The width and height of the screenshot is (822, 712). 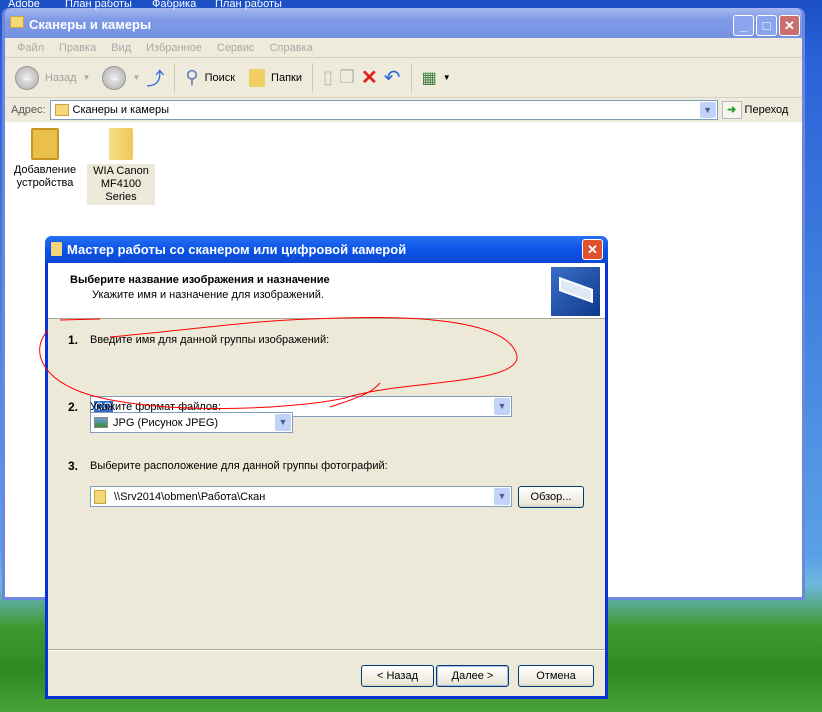 I want to click on annotation-stroke, so click(x=278, y=363).